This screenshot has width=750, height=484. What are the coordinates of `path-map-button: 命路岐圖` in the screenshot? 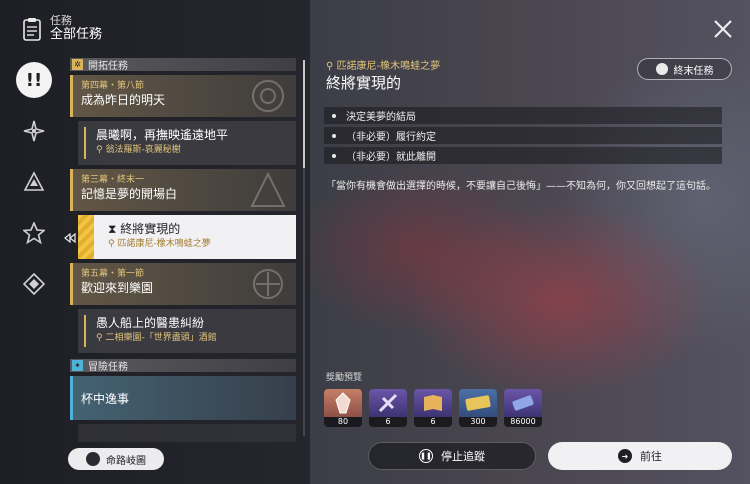 It's located at (116, 459).